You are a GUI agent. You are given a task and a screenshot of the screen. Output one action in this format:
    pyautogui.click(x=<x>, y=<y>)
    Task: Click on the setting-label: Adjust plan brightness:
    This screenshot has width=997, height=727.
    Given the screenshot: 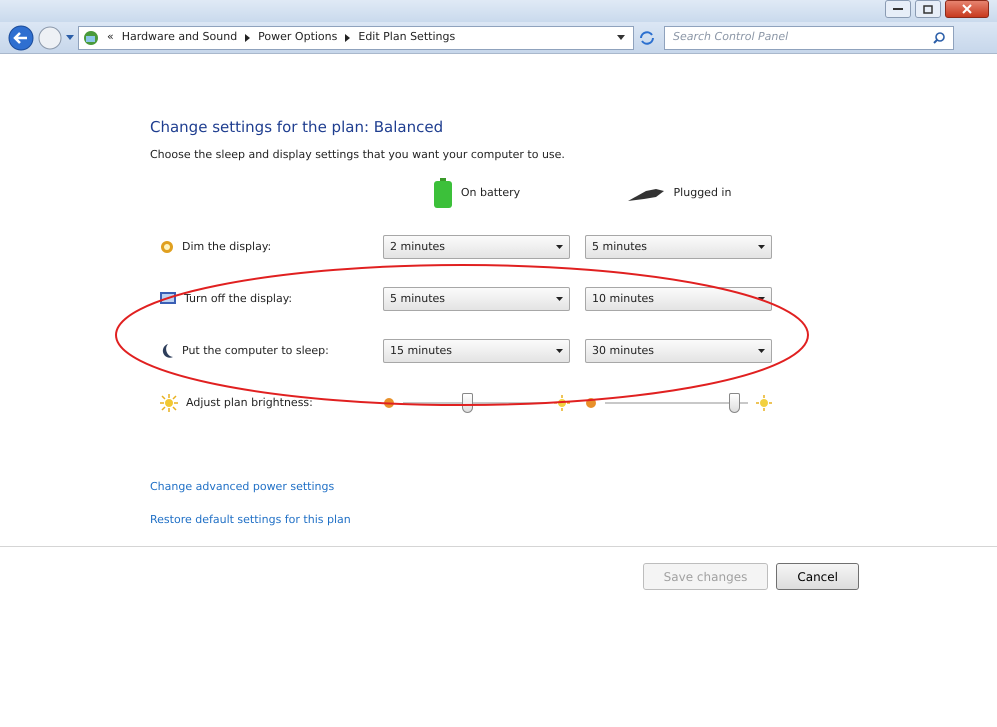 What is the action you would take?
    pyautogui.click(x=249, y=402)
    